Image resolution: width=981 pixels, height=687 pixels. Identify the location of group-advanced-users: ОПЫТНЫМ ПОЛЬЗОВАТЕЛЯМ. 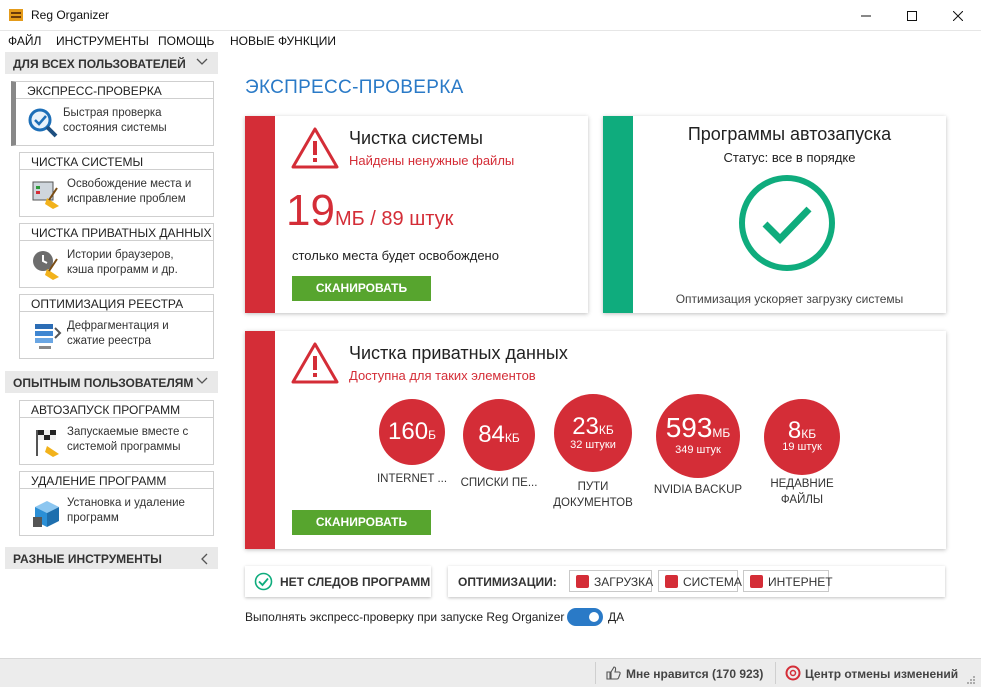
(111, 382).